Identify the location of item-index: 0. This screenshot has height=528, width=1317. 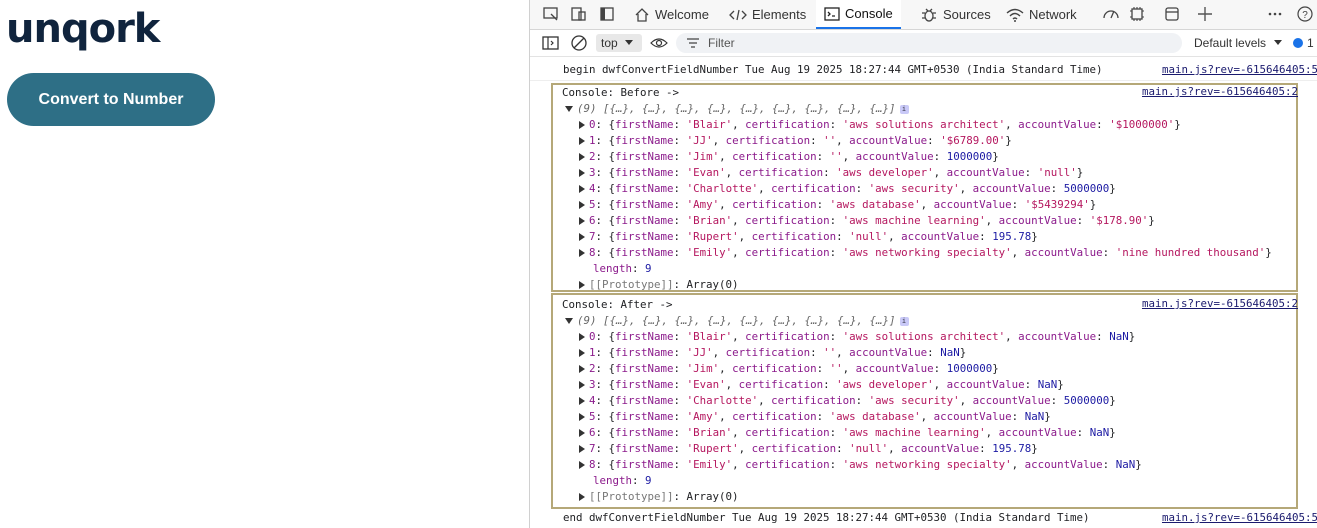
(592, 124).